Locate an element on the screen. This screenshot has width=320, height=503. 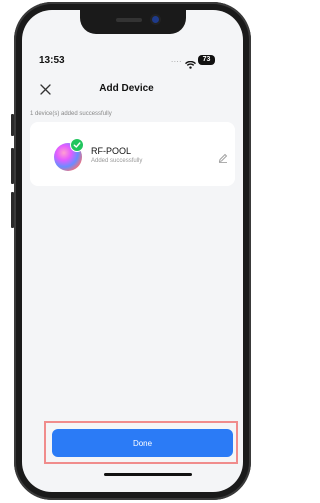
check-icon is located at coordinates (77, 145).